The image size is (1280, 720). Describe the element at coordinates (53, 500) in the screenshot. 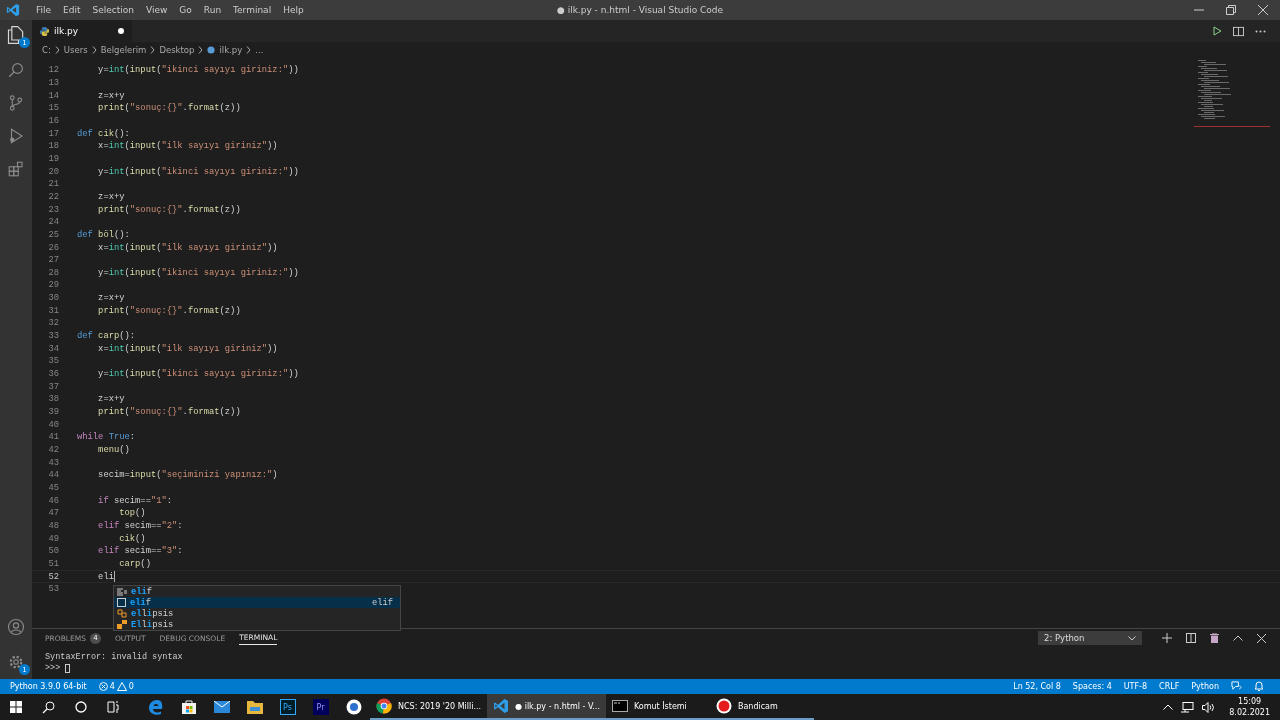

I see `line-number: 46` at that location.